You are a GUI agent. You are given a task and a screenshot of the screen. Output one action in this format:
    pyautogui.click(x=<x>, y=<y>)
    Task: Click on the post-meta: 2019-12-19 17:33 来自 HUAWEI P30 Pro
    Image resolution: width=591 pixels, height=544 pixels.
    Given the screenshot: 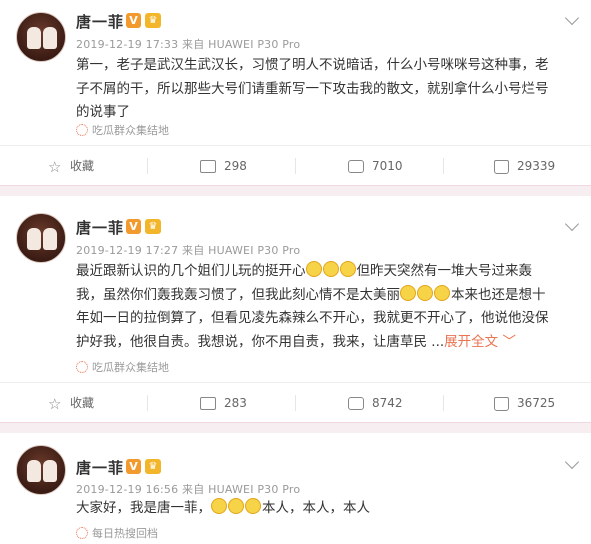 What is the action you would take?
    pyautogui.click(x=188, y=44)
    